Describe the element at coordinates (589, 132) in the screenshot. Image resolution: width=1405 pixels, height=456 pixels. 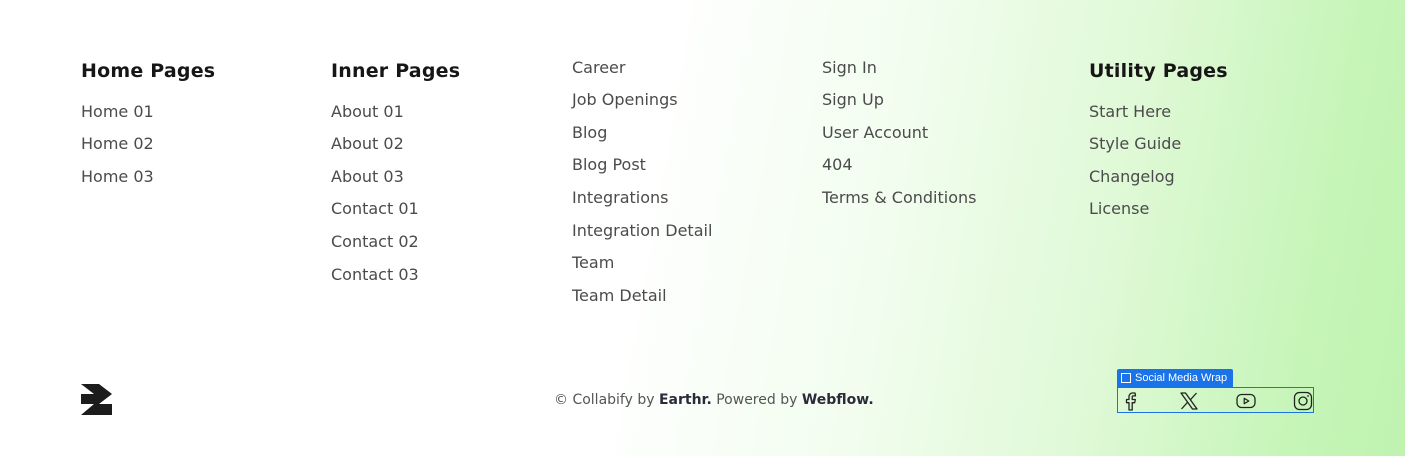
I see `link-blog: Blog` at that location.